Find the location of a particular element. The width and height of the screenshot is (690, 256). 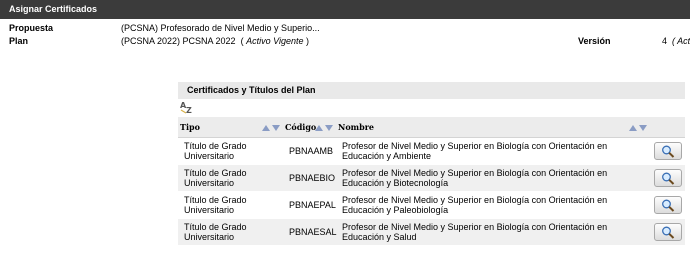

cell-codigo: PBNAAMB is located at coordinates (309, 151).